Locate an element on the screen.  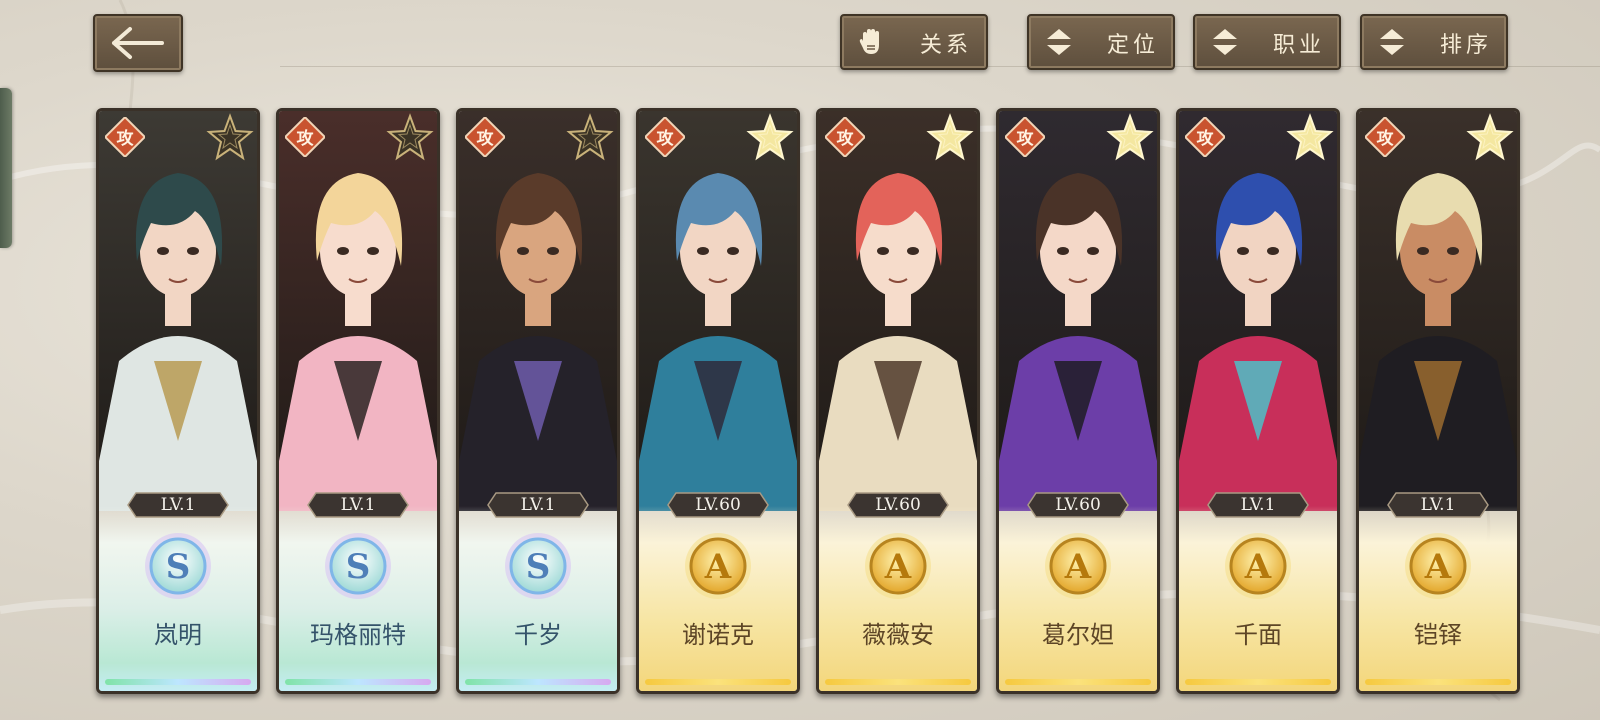
side-drawer-tab is located at coordinates (6, 168).